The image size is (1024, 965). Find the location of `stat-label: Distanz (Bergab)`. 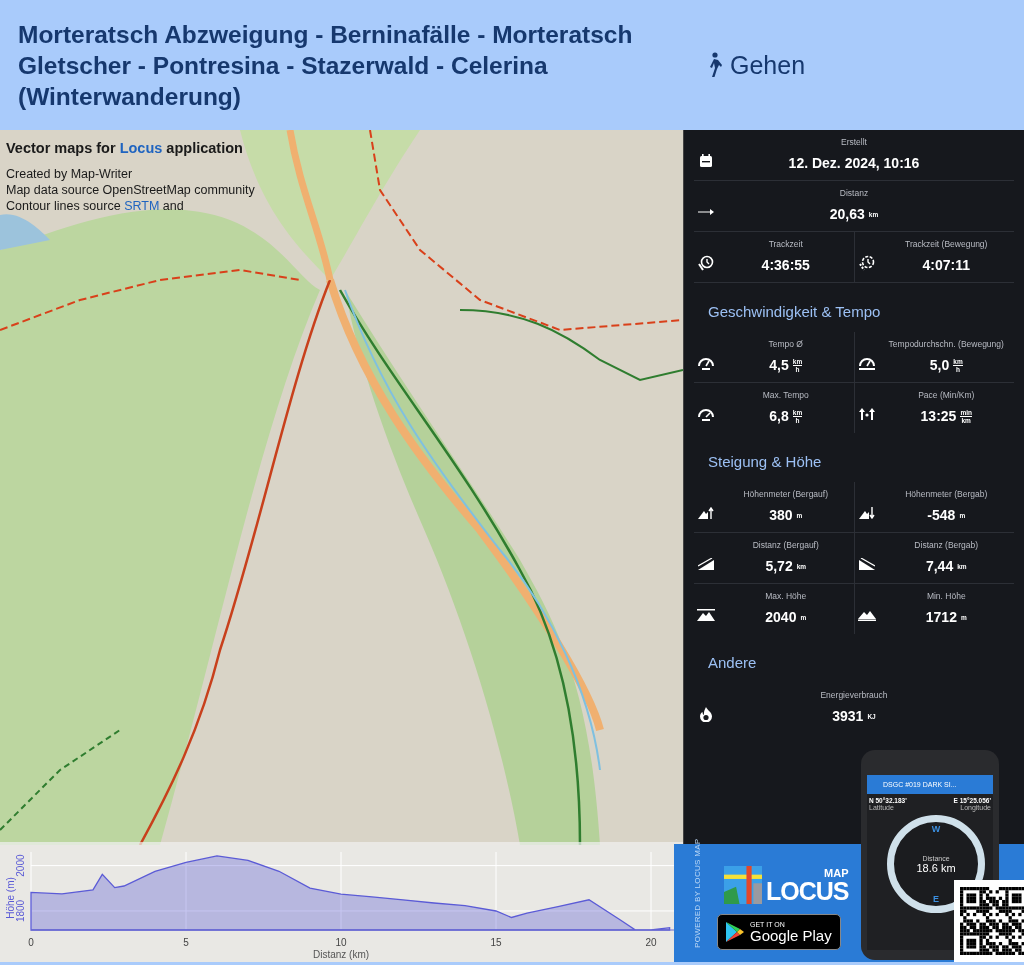

stat-label: Distanz (Bergab) is located at coordinates (946, 545).